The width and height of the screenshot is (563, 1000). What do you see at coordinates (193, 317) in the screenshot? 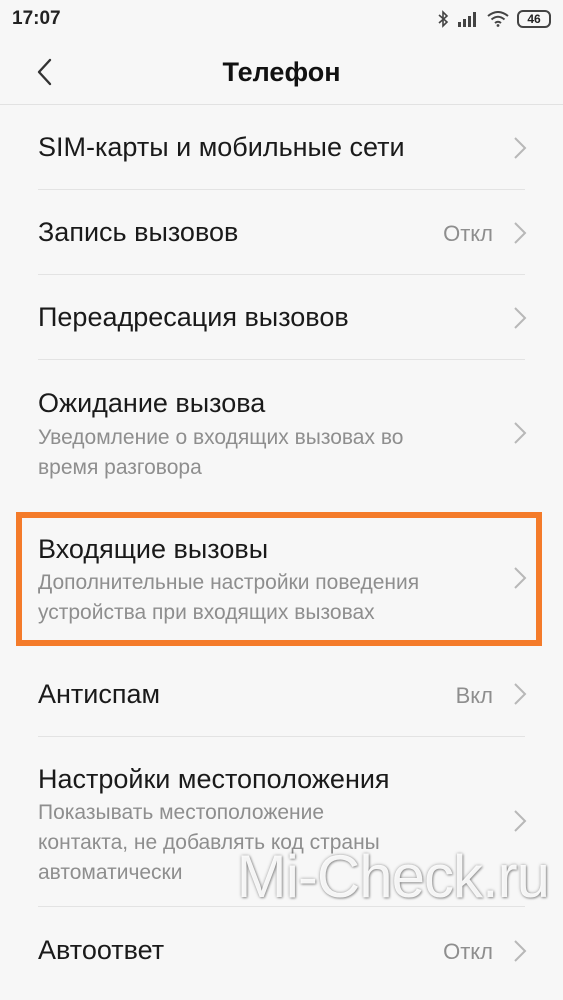
I see `settings-item-title: Переадресация вызовов` at bounding box center [193, 317].